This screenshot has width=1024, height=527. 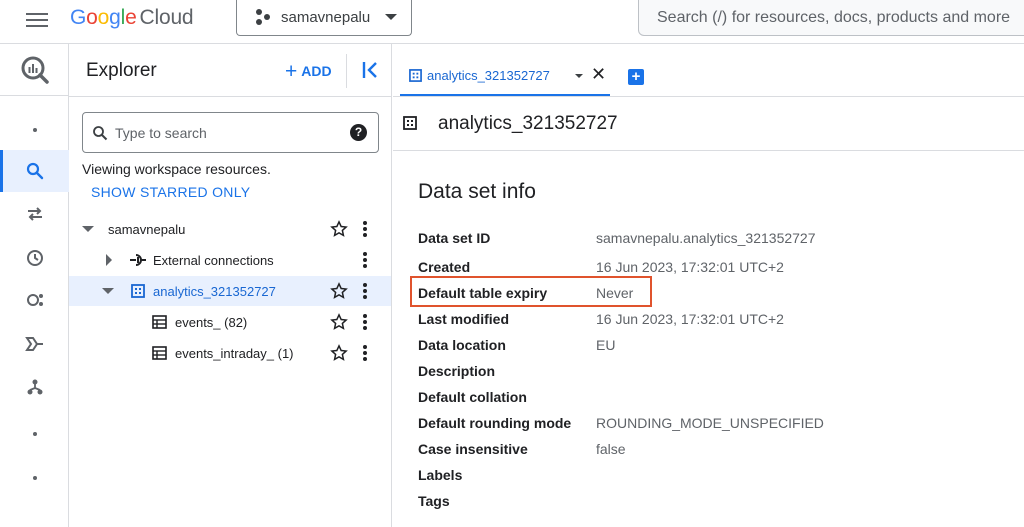 I want to click on tree-item-dataset: analytics_321352727, so click(x=230, y=291).